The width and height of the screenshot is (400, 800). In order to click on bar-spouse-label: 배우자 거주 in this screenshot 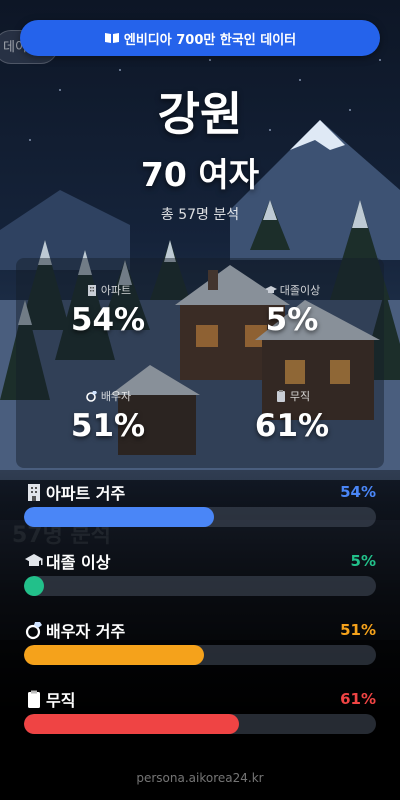, I will do `click(86, 631)`.